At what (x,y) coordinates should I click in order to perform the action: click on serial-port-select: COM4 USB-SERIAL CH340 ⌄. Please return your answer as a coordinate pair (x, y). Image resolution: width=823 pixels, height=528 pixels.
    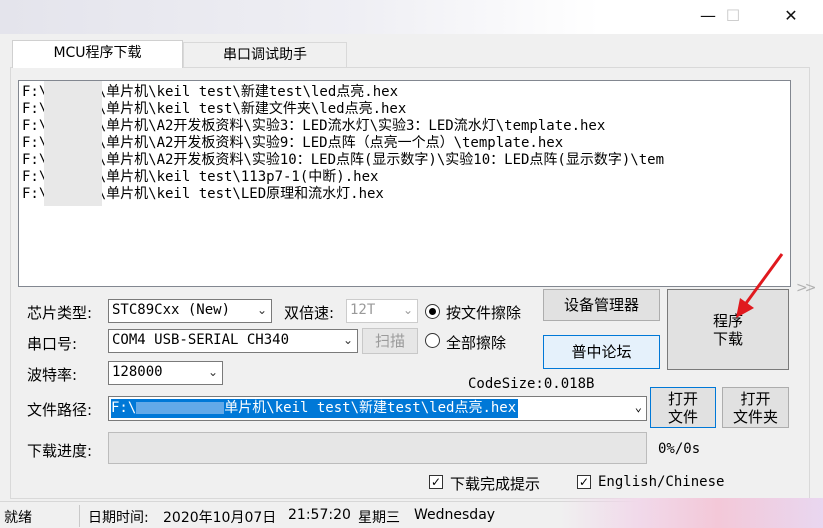
    Looking at the image, I should click on (233, 341).